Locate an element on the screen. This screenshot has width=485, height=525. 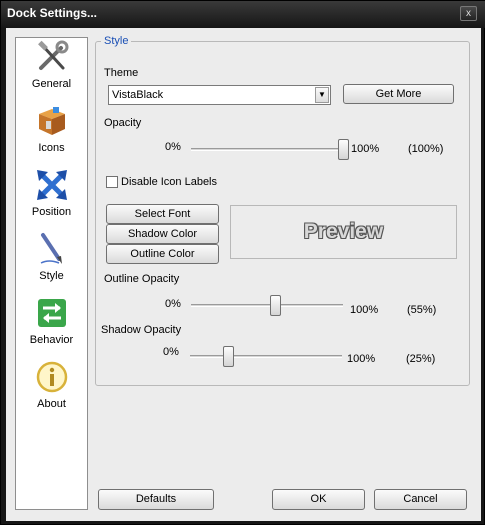
close-icon: x is located at coordinates (468, 13).